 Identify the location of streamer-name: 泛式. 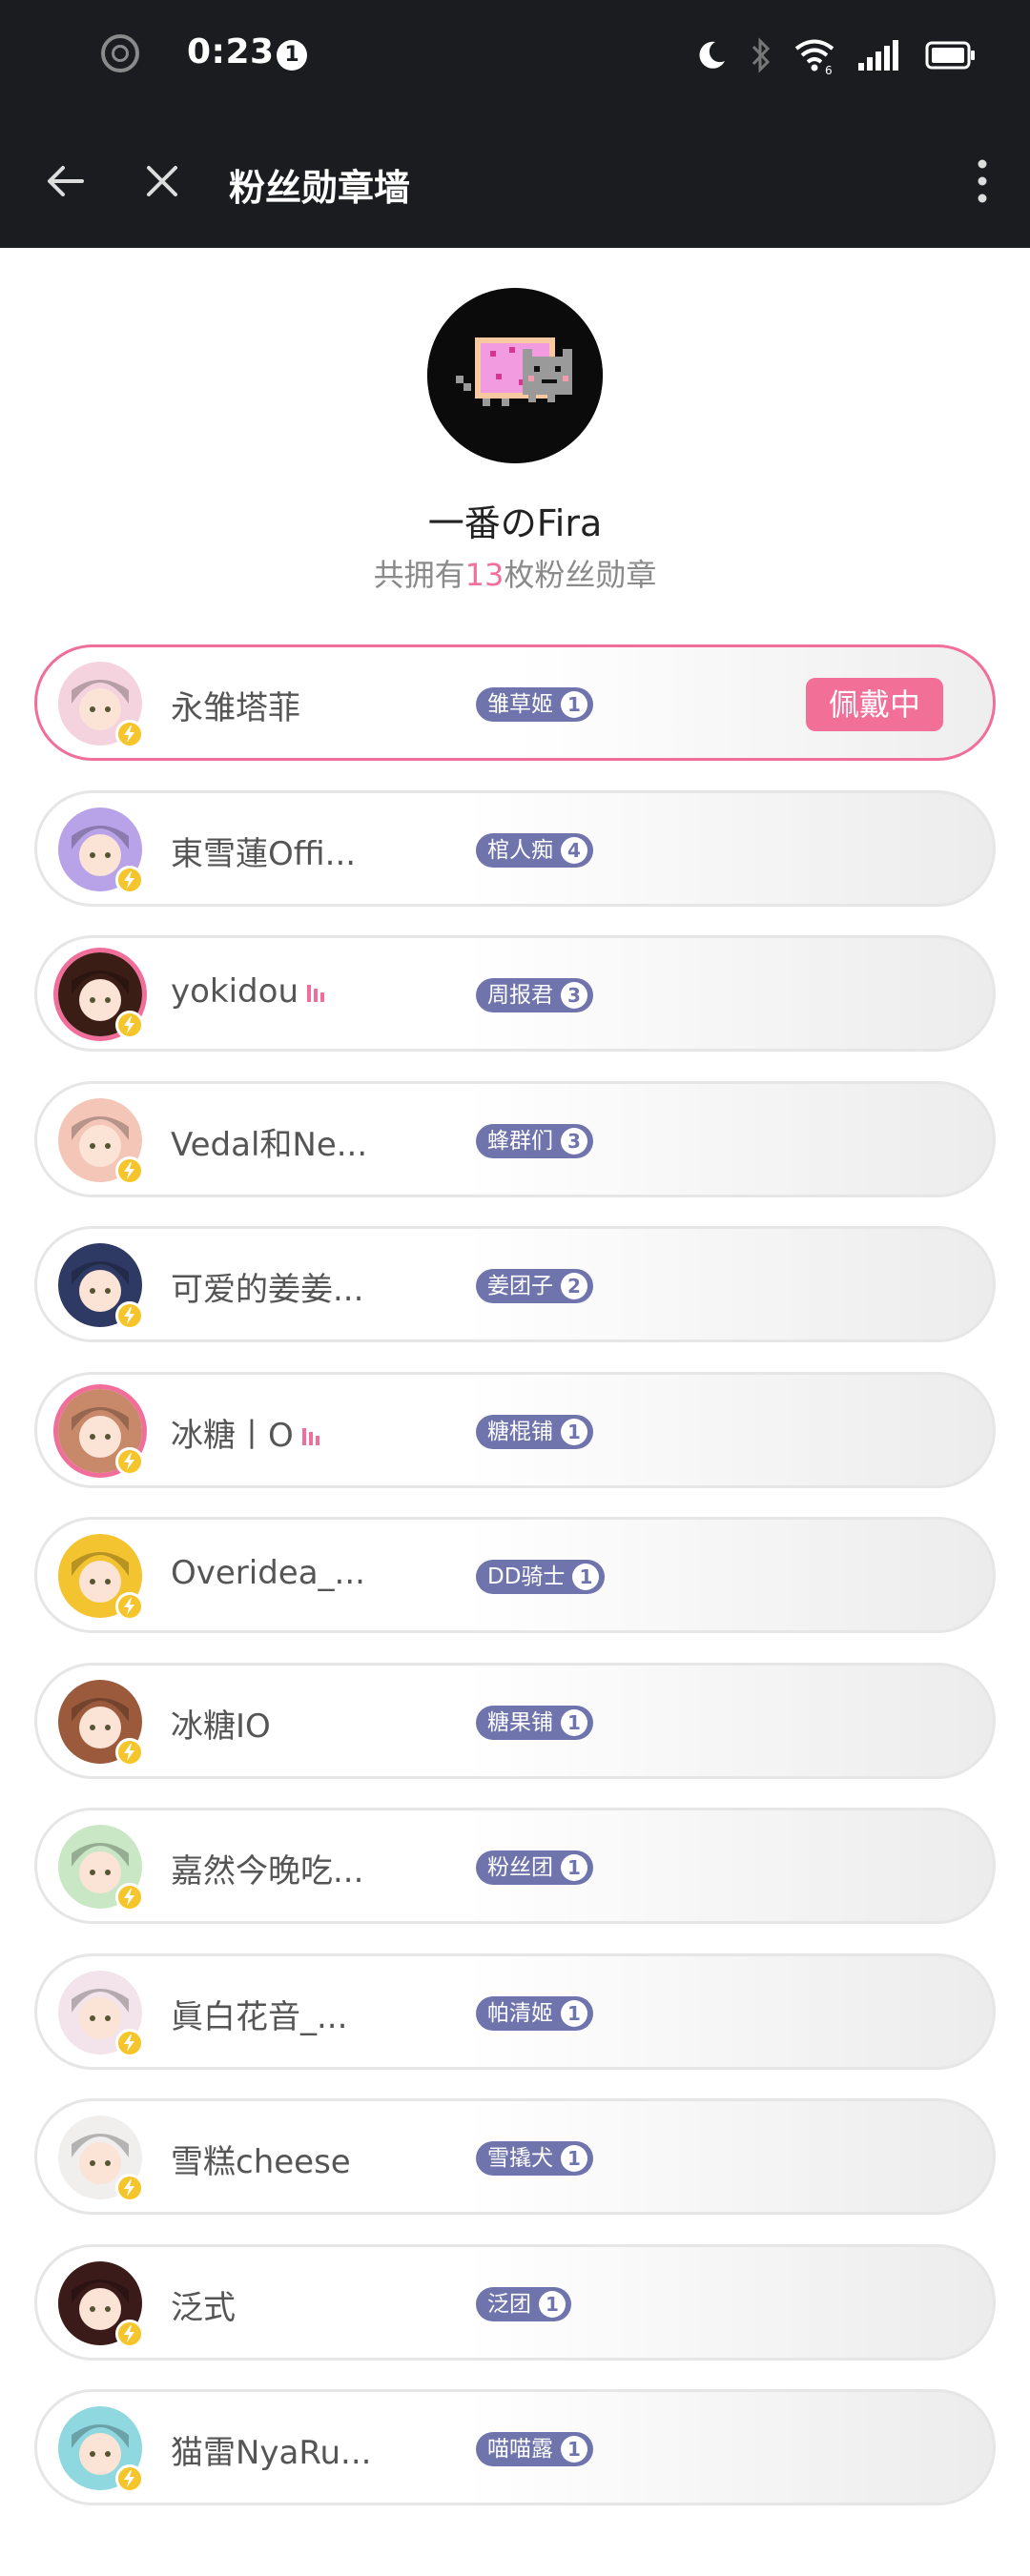
(203, 2304).